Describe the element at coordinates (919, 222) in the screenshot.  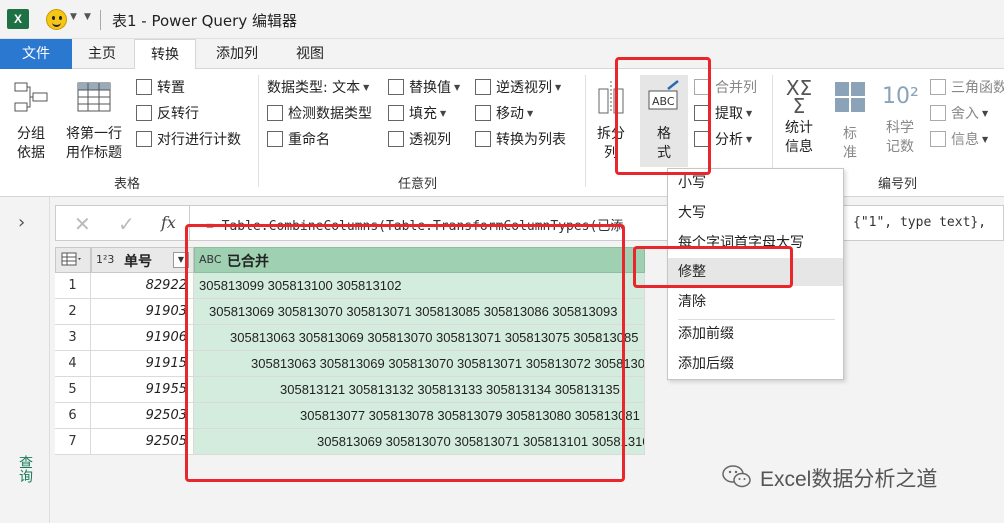
I see `formula-text-right: {"1", type text},` at that location.